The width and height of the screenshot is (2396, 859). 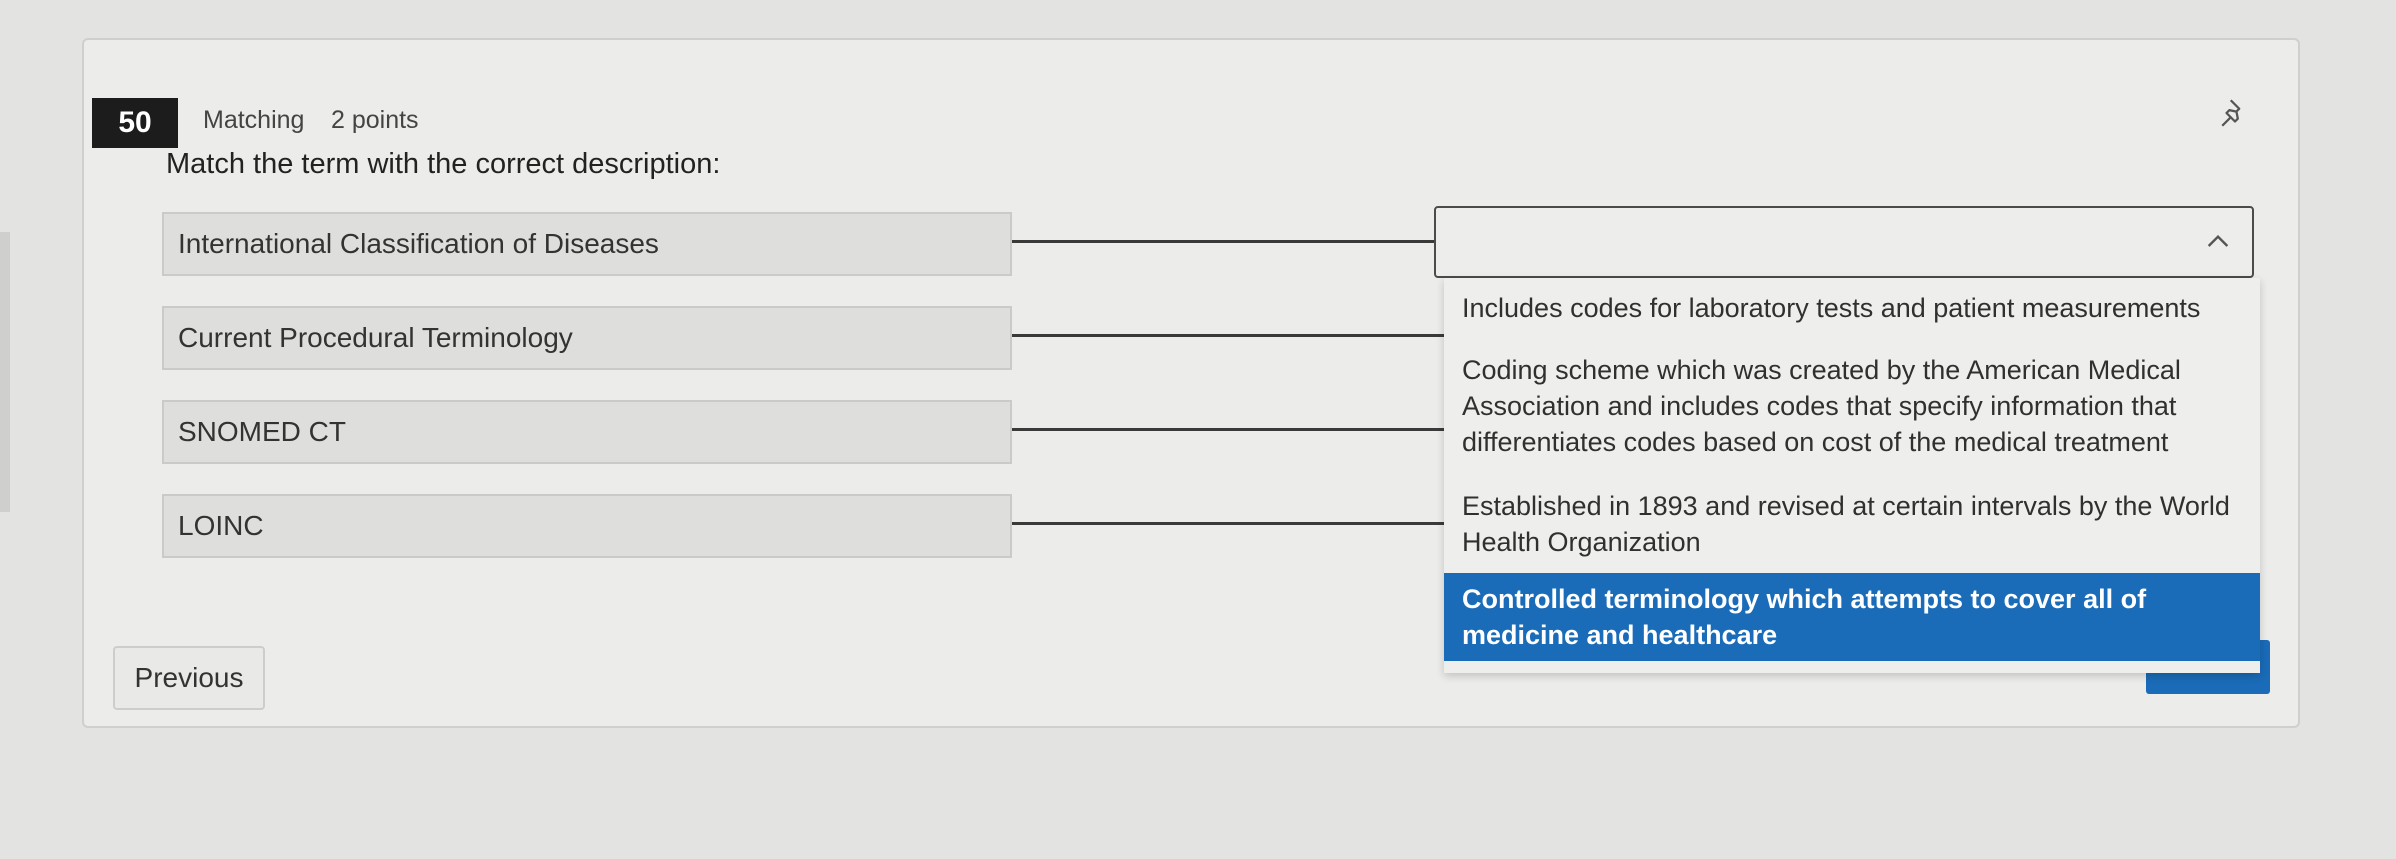 I want to click on term-loinc: LOINC, so click(x=587, y=526).